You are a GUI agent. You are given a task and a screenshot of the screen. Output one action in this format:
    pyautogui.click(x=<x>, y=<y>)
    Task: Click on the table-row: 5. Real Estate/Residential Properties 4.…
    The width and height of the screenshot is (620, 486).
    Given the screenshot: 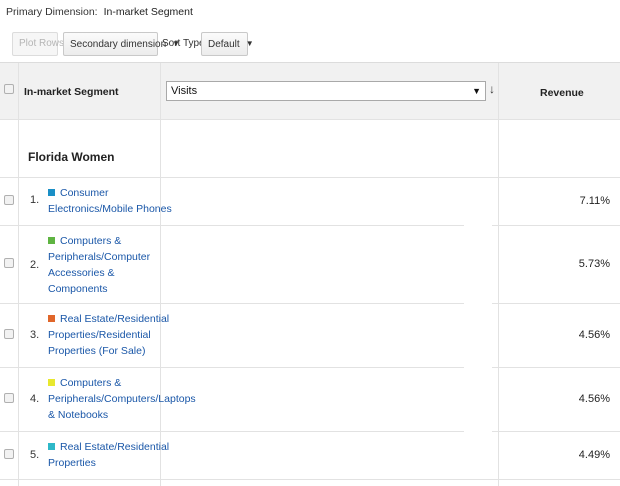 What is the action you would take?
    pyautogui.click(x=310, y=455)
    